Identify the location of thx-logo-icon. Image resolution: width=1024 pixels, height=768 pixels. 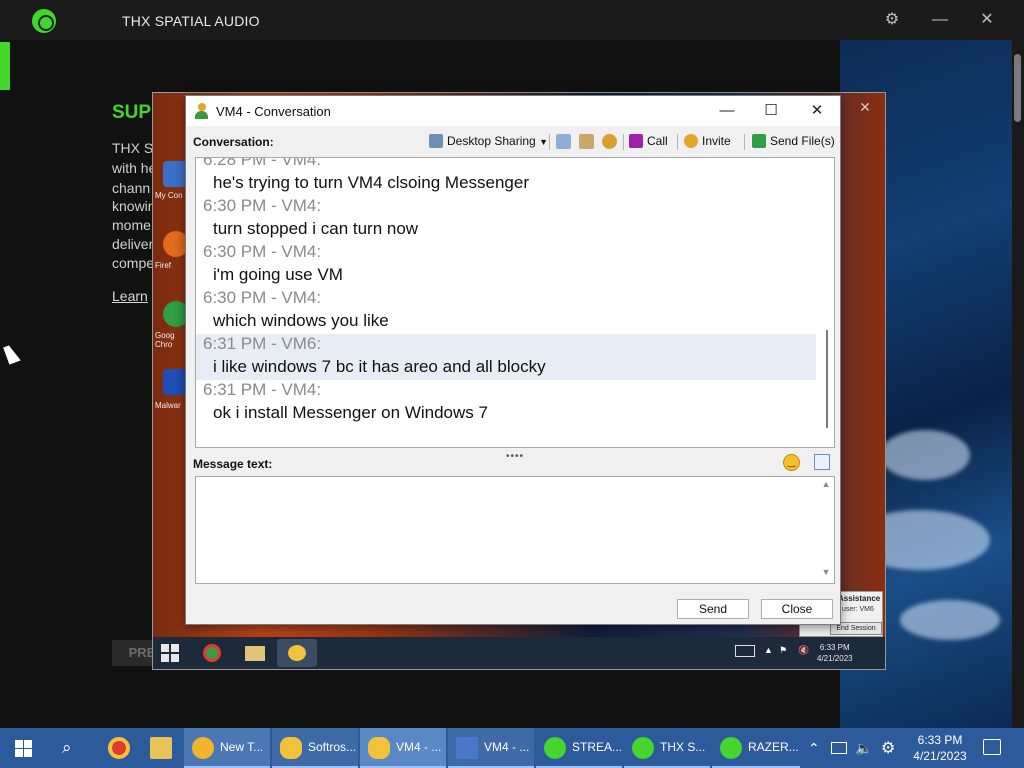
(44, 21).